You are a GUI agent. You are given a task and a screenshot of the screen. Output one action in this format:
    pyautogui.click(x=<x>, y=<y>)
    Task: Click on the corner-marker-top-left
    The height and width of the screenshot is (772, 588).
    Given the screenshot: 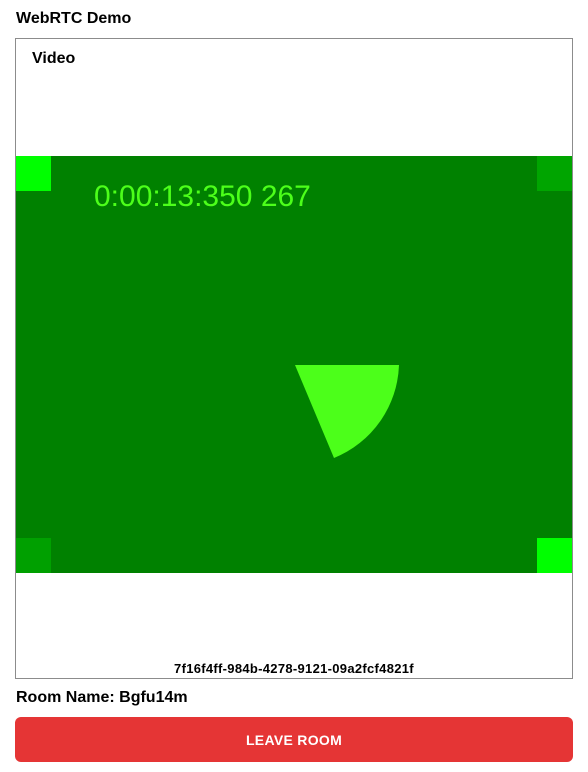 What is the action you would take?
    pyautogui.click(x=33, y=173)
    